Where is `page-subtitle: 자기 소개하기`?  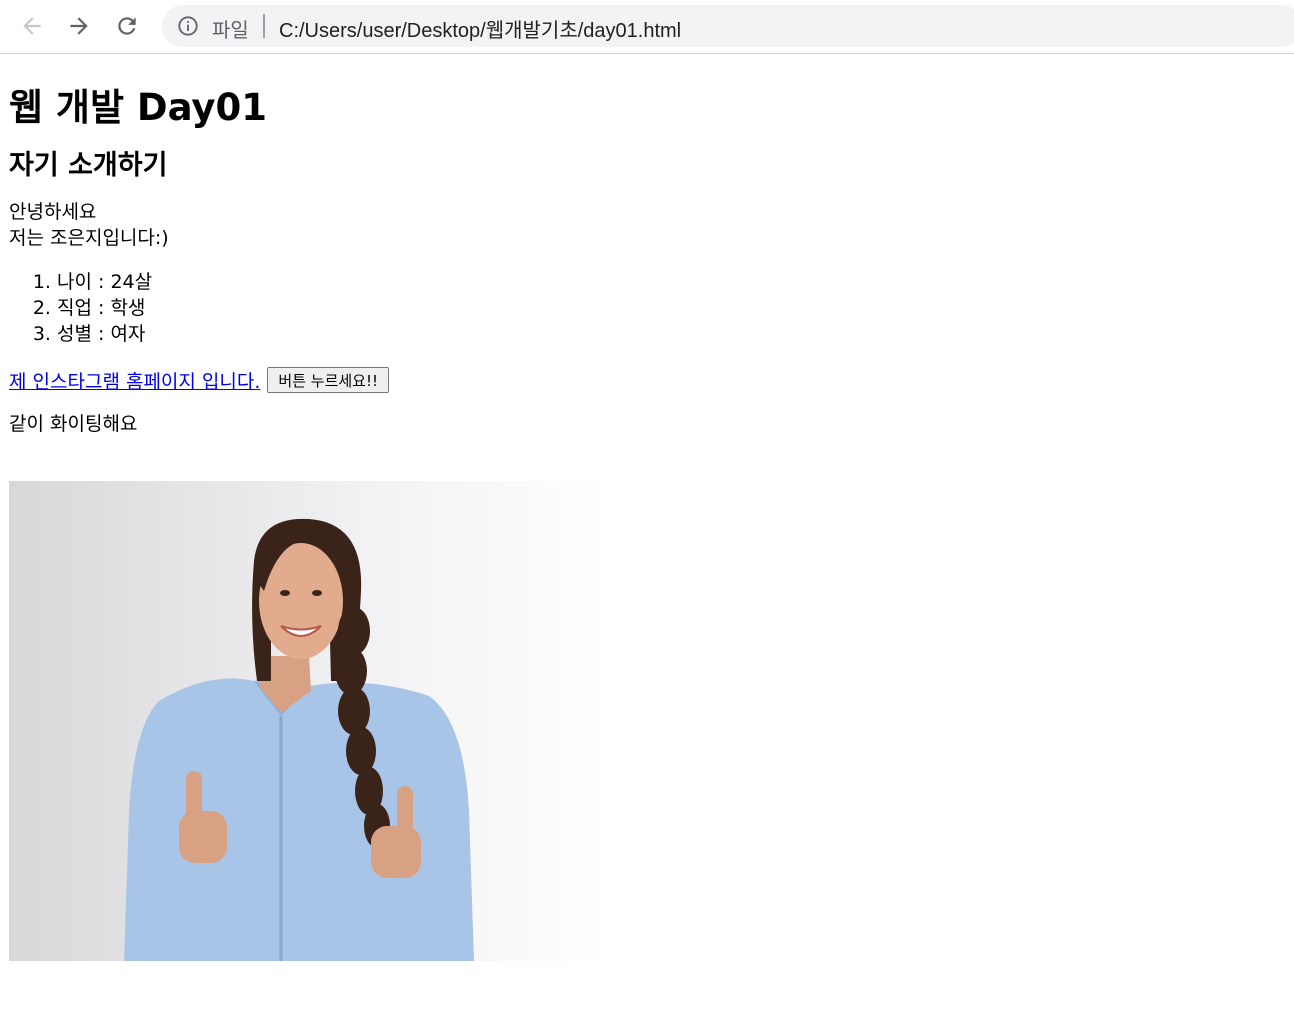 page-subtitle: 자기 소개하기 is located at coordinates (88, 165).